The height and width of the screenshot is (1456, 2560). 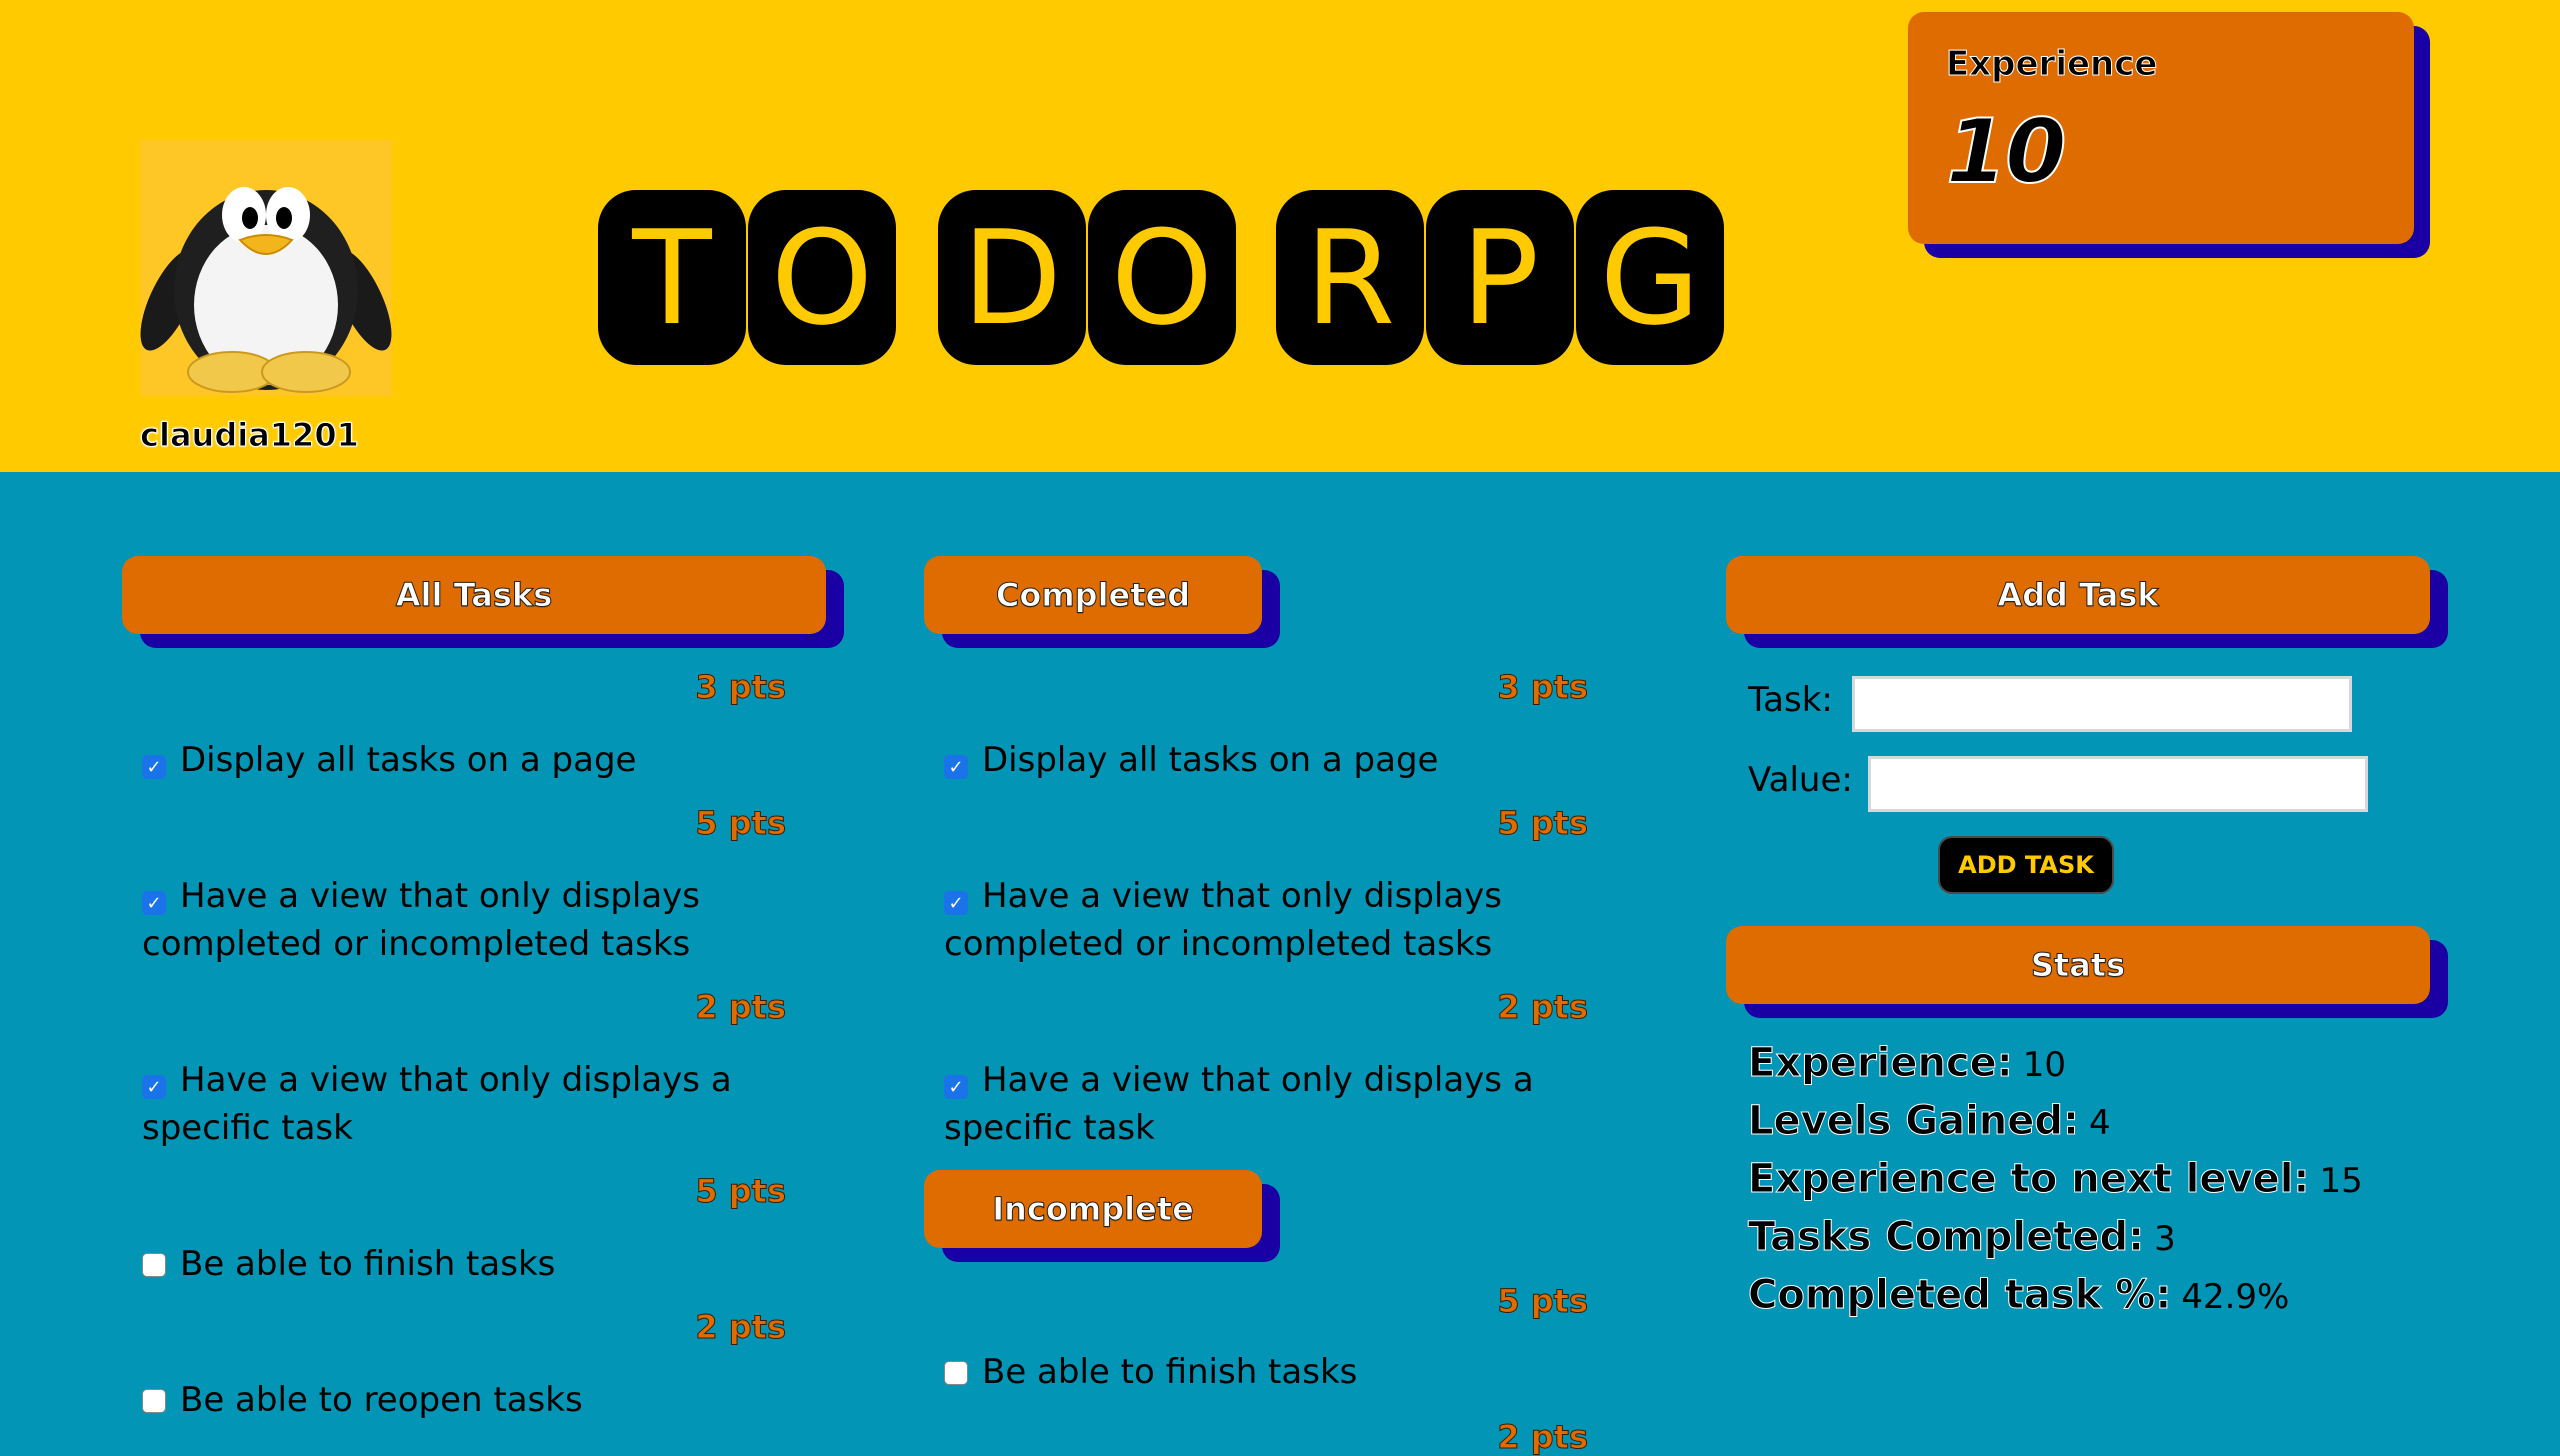 I want to click on incomplete-heading: Incomplete, so click(x=1093, y=1209).